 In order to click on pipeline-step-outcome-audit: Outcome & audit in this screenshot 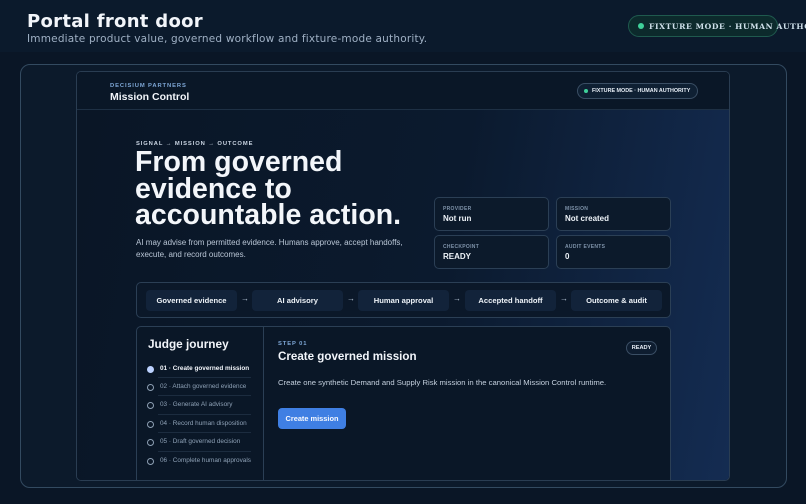, I will do `click(616, 300)`.